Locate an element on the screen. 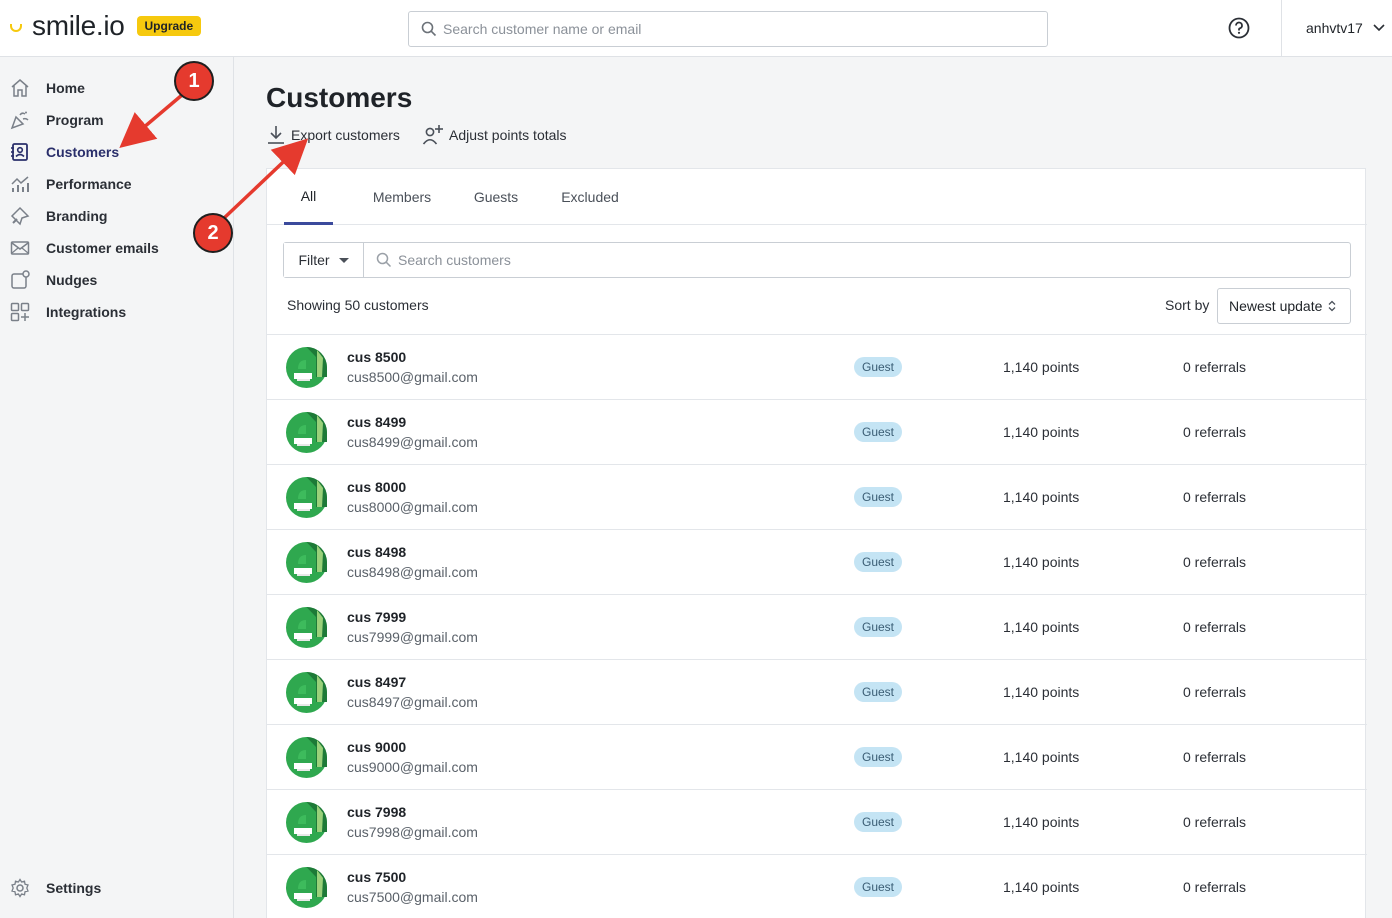 Image resolution: width=1392 pixels, height=918 pixels. sidebar-item-label: Branding is located at coordinates (77, 216).